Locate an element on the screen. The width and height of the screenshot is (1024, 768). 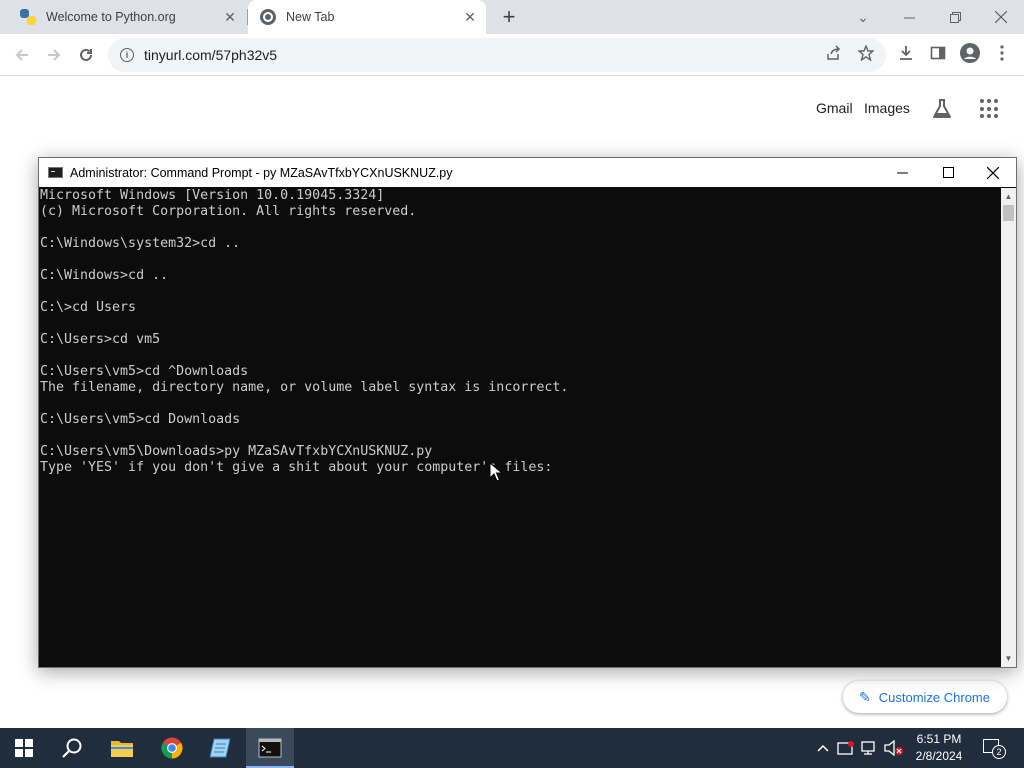
customize-chrome-button: ✎ Customize Chrome is located at coordinates (925, 697).